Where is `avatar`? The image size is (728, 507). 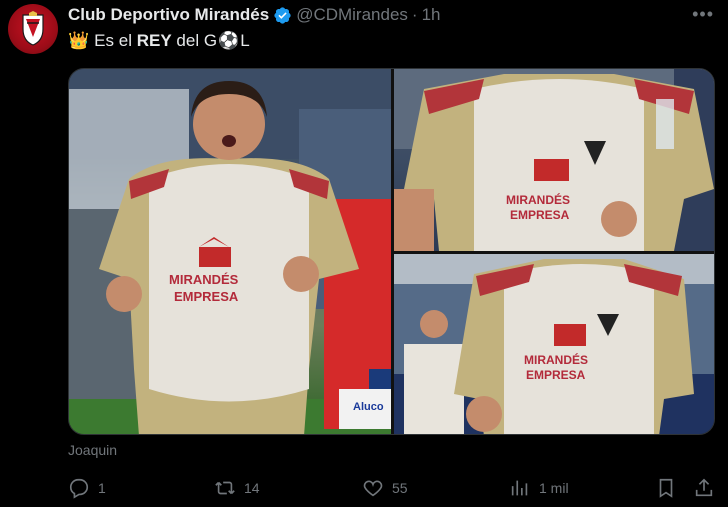
avatar is located at coordinates (33, 29).